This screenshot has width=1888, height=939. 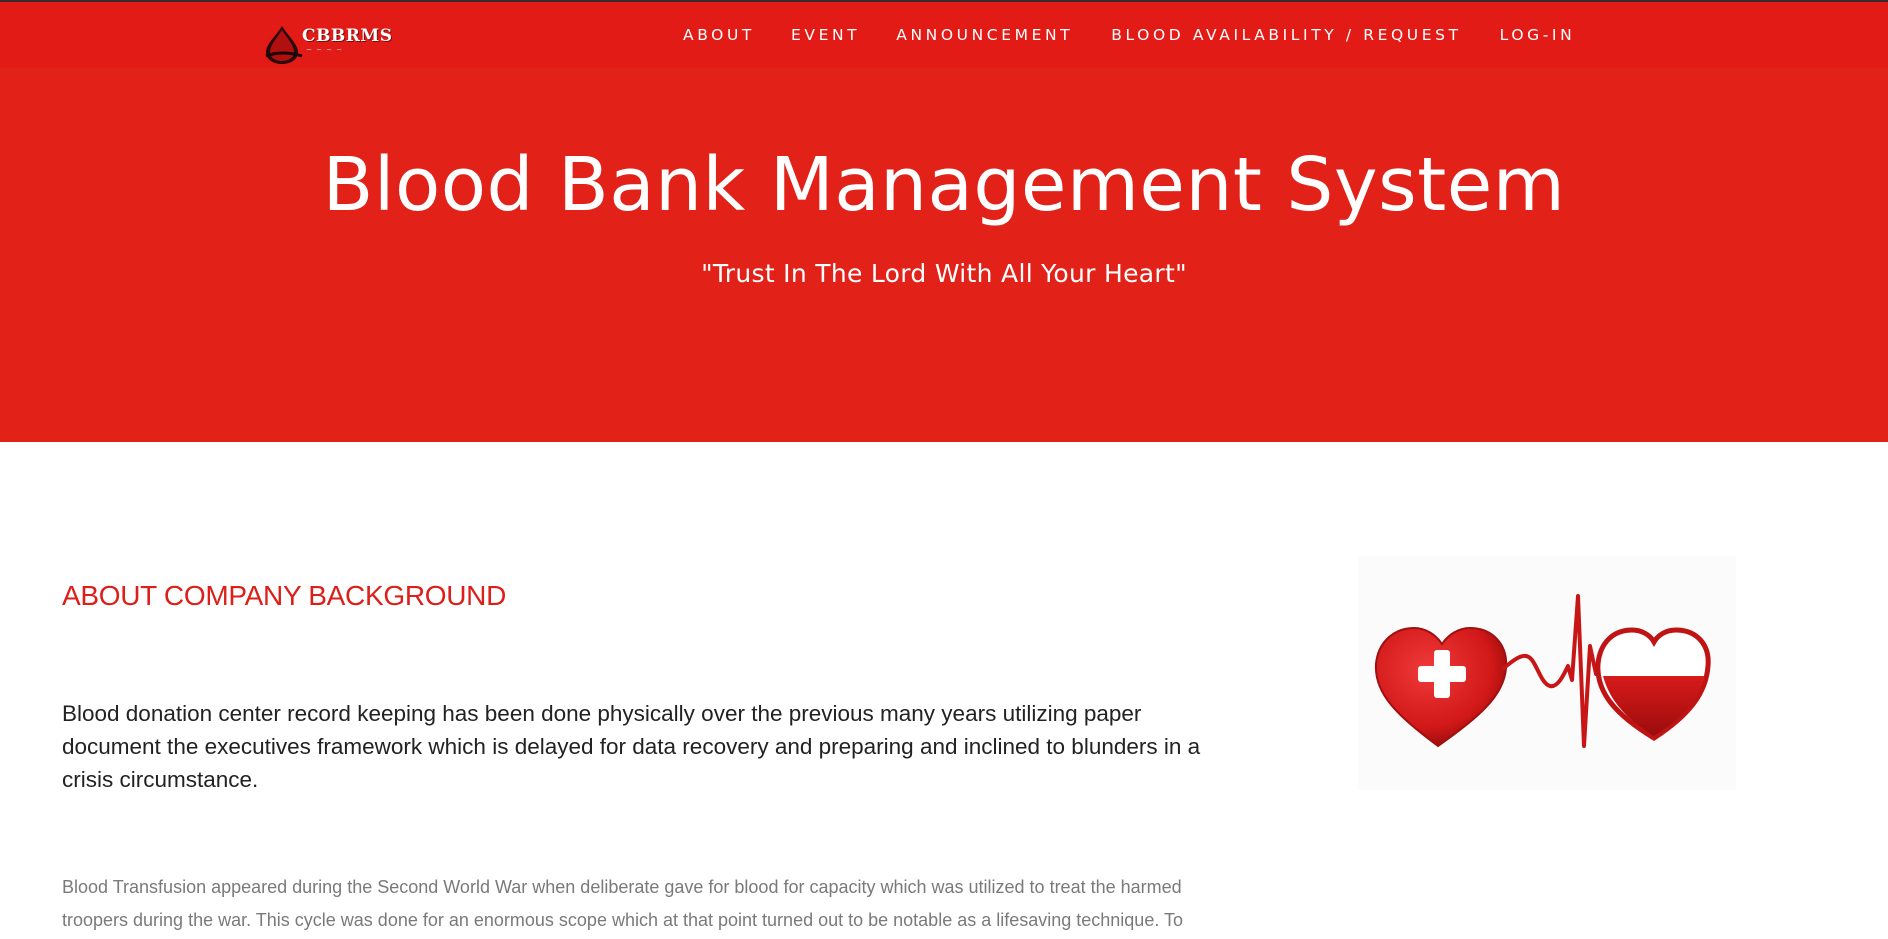 What do you see at coordinates (944, 273) in the screenshot?
I see `hero-subtitle: "Trust In The Lord With All Your Heart"` at bounding box center [944, 273].